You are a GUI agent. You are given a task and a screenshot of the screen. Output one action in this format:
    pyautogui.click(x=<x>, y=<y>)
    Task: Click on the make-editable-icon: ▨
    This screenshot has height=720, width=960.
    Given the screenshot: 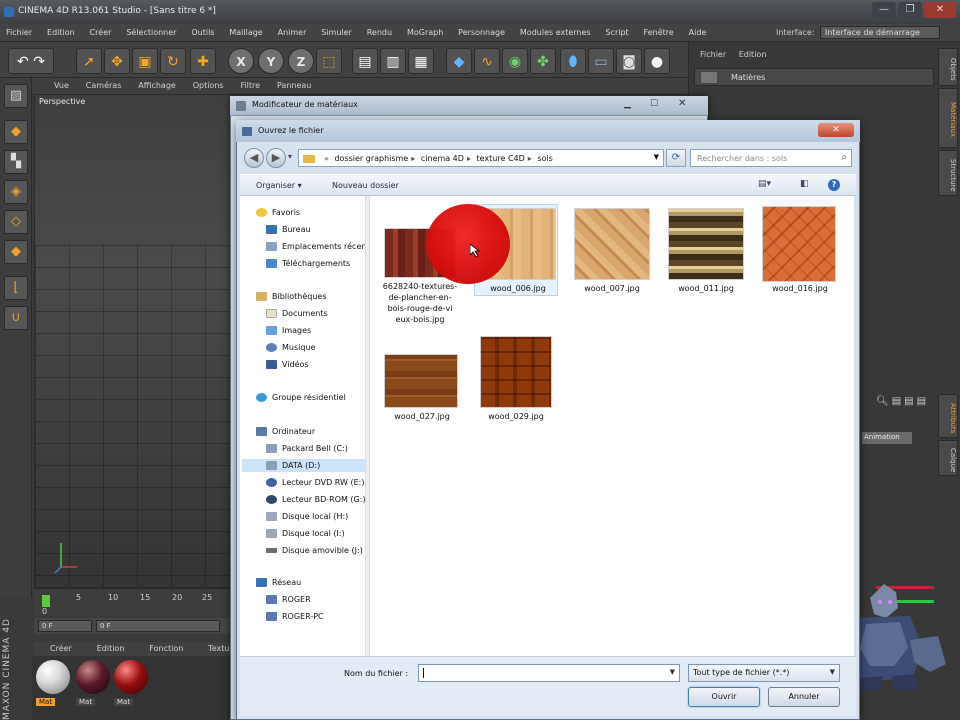 What is the action you would take?
    pyautogui.click(x=16, y=96)
    